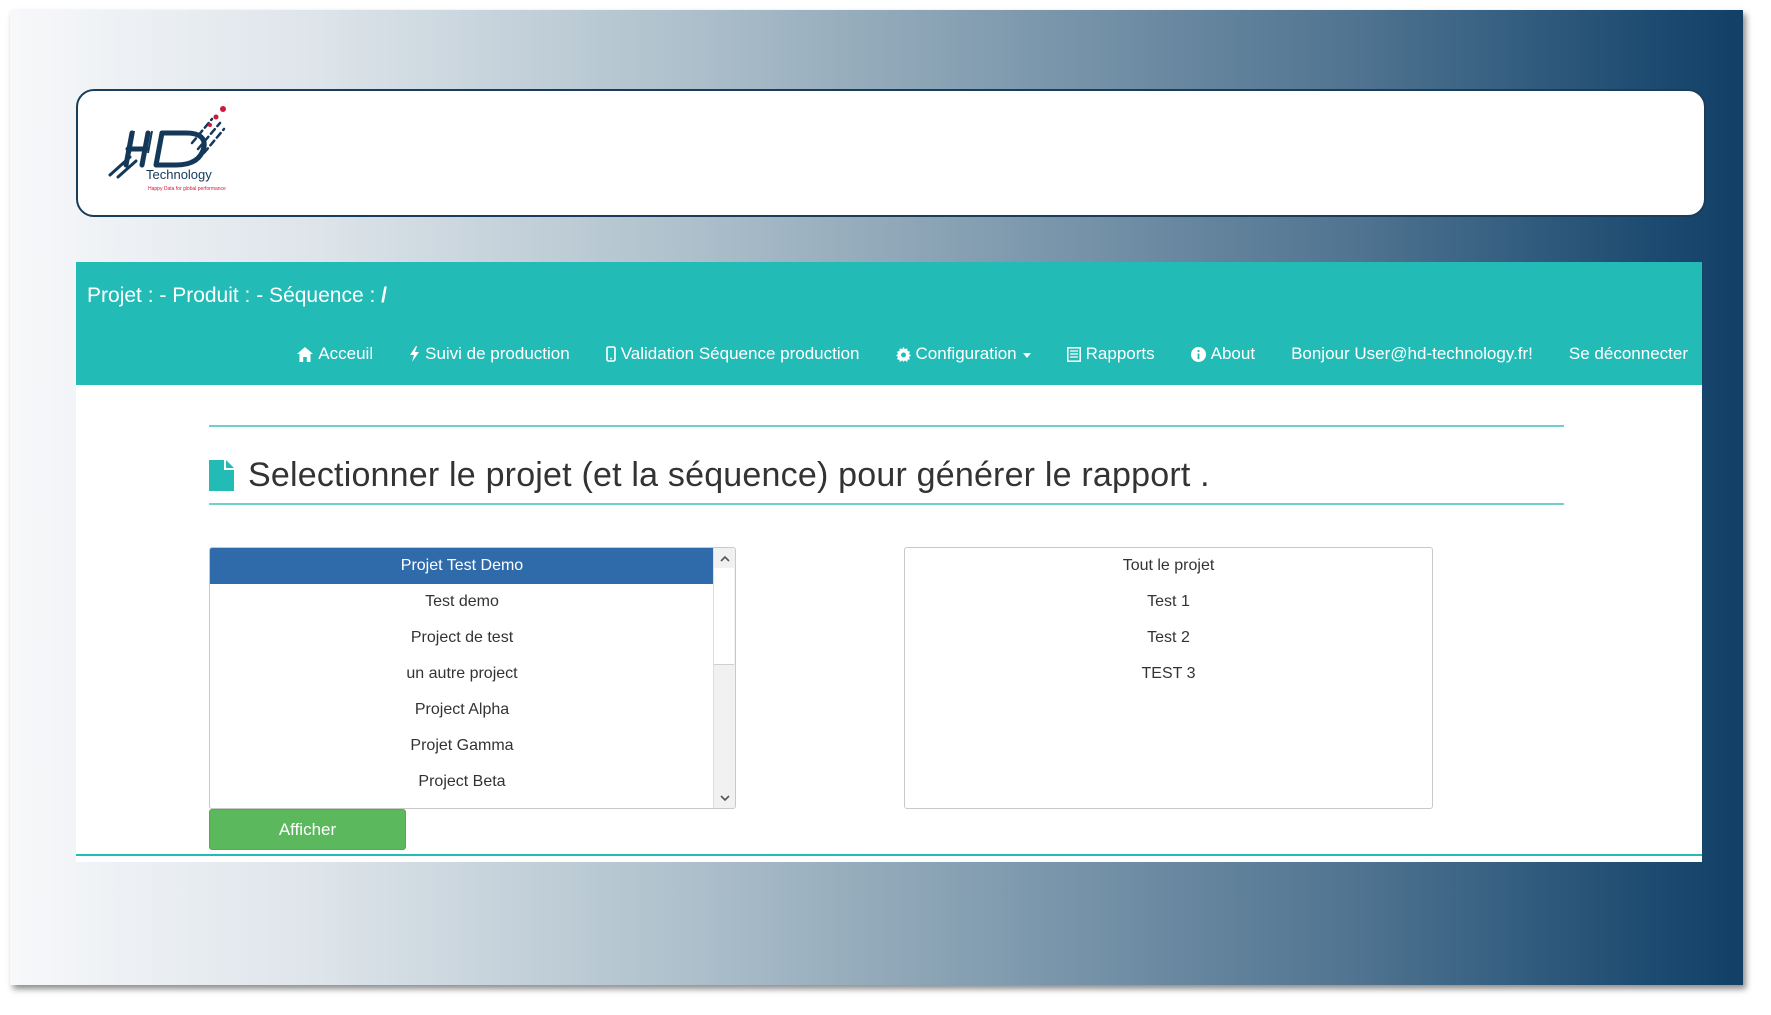 Image resolution: width=1771 pixels, height=1015 pixels. I want to click on scroll-up-button, so click(724, 558).